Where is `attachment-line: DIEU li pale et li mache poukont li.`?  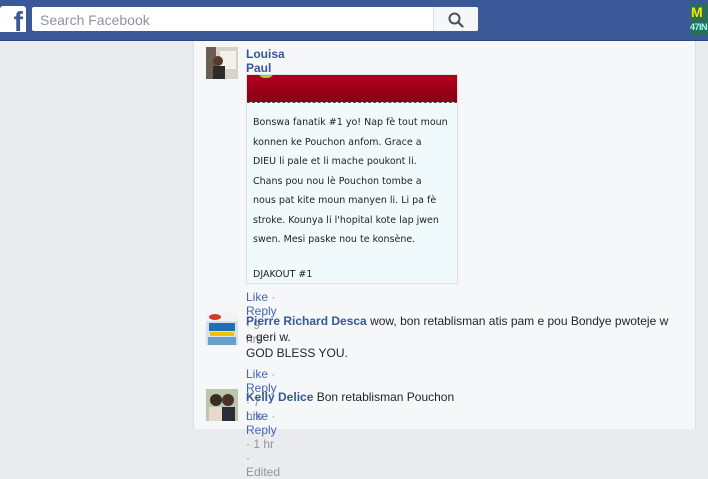
attachment-line: DIEU li pale et li mache poukont li. is located at coordinates (335, 161).